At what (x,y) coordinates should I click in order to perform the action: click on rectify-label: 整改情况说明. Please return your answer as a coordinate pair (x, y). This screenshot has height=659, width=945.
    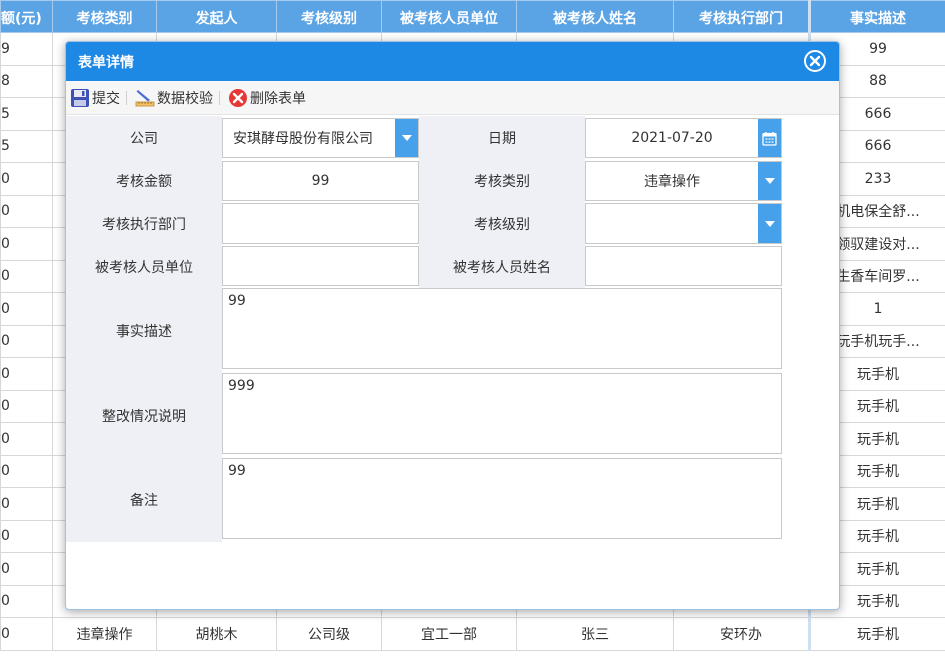
    Looking at the image, I should click on (144, 415).